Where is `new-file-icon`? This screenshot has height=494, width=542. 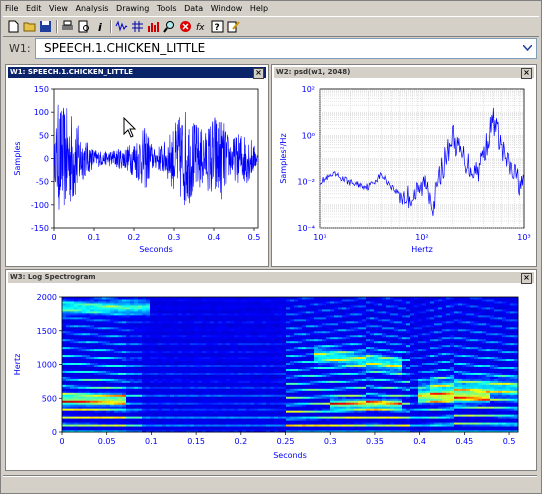
new-file-icon is located at coordinates (13, 26).